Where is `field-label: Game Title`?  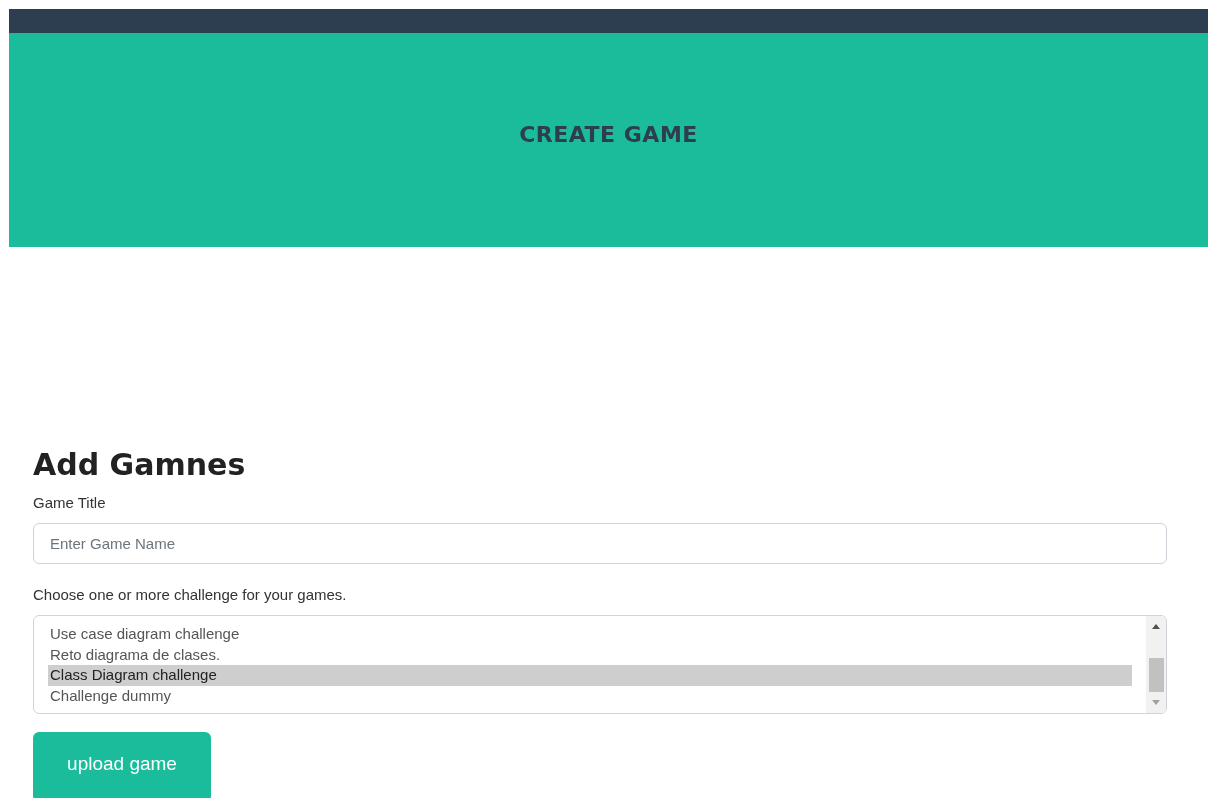 field-label: Game Title is located at coordinates (70, 502).